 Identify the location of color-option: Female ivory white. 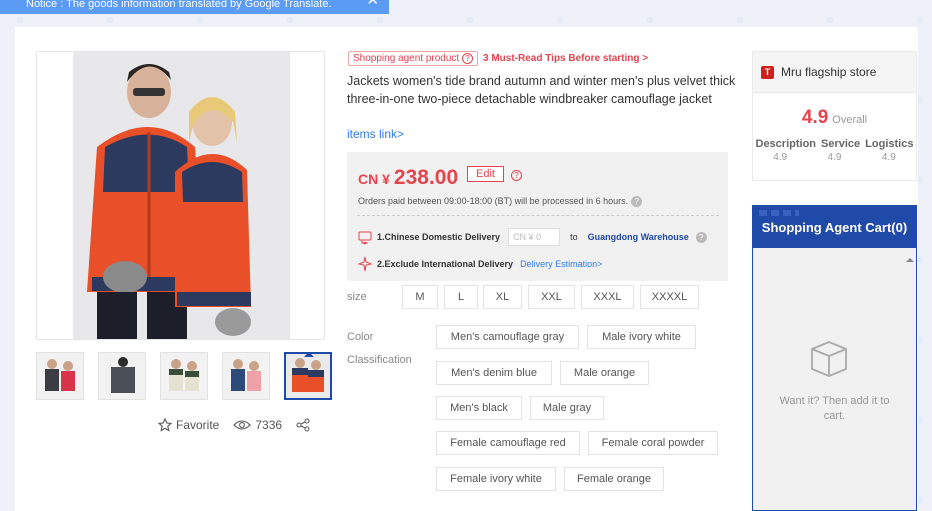
(496, 479).